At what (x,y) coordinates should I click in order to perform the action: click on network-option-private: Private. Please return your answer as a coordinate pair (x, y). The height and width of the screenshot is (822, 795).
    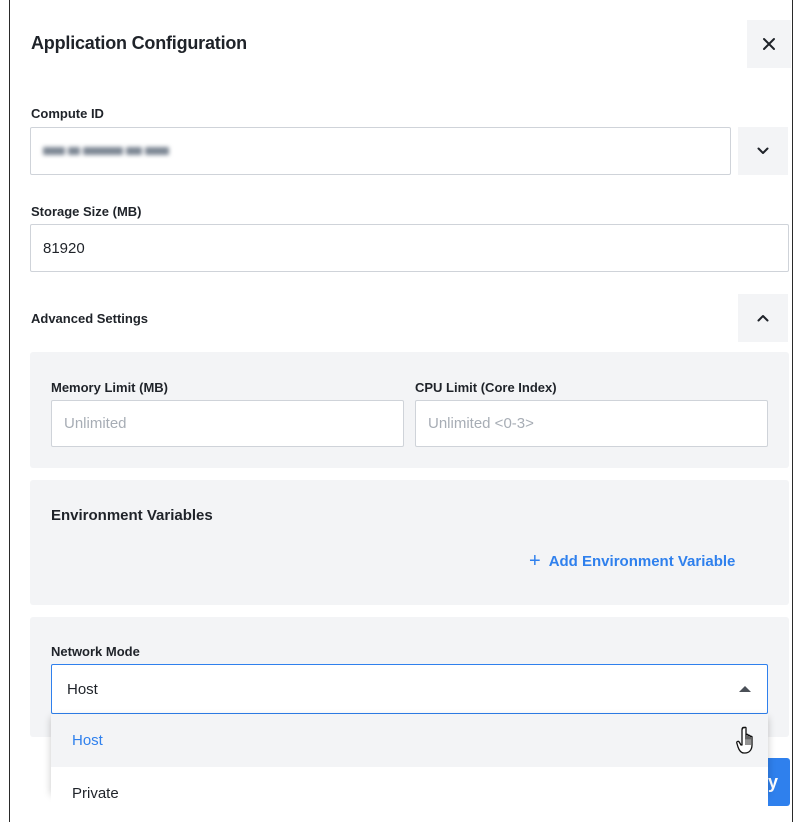
    Looking at the image, I should click on (409, 793).